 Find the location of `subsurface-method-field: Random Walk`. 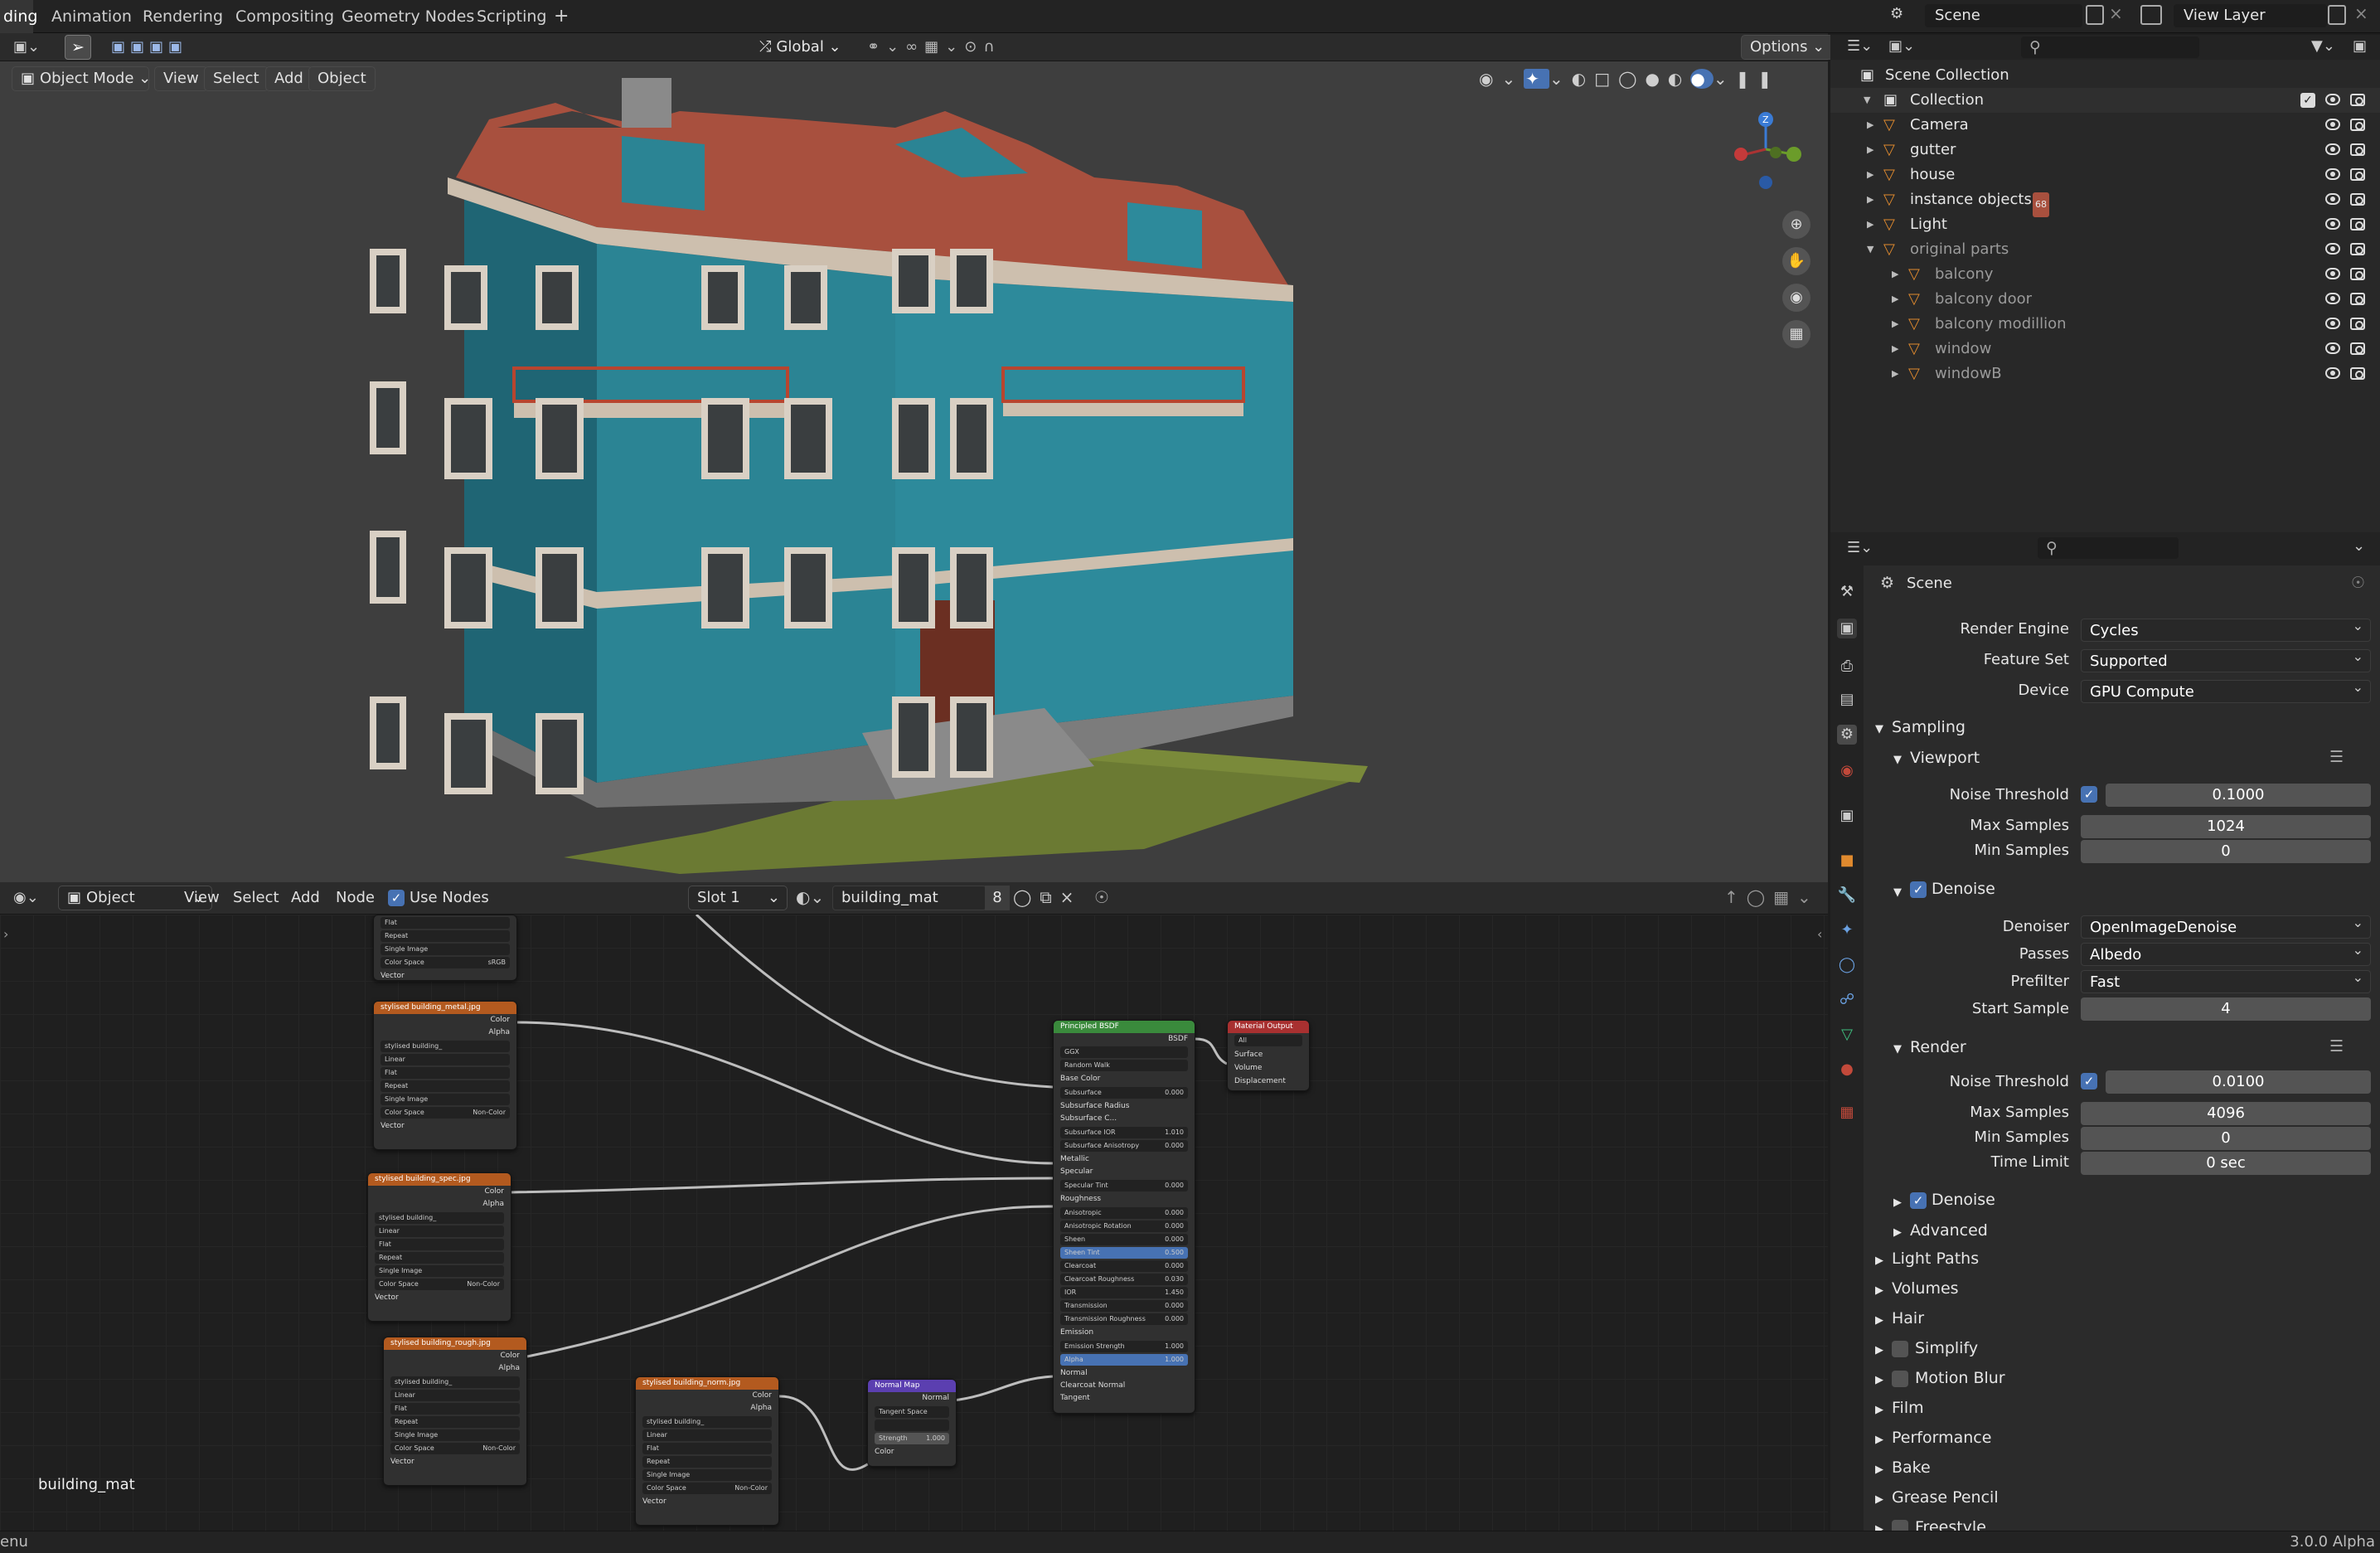

subsurface-method-field: Random Walk is located at coordinates (1124, 1065).